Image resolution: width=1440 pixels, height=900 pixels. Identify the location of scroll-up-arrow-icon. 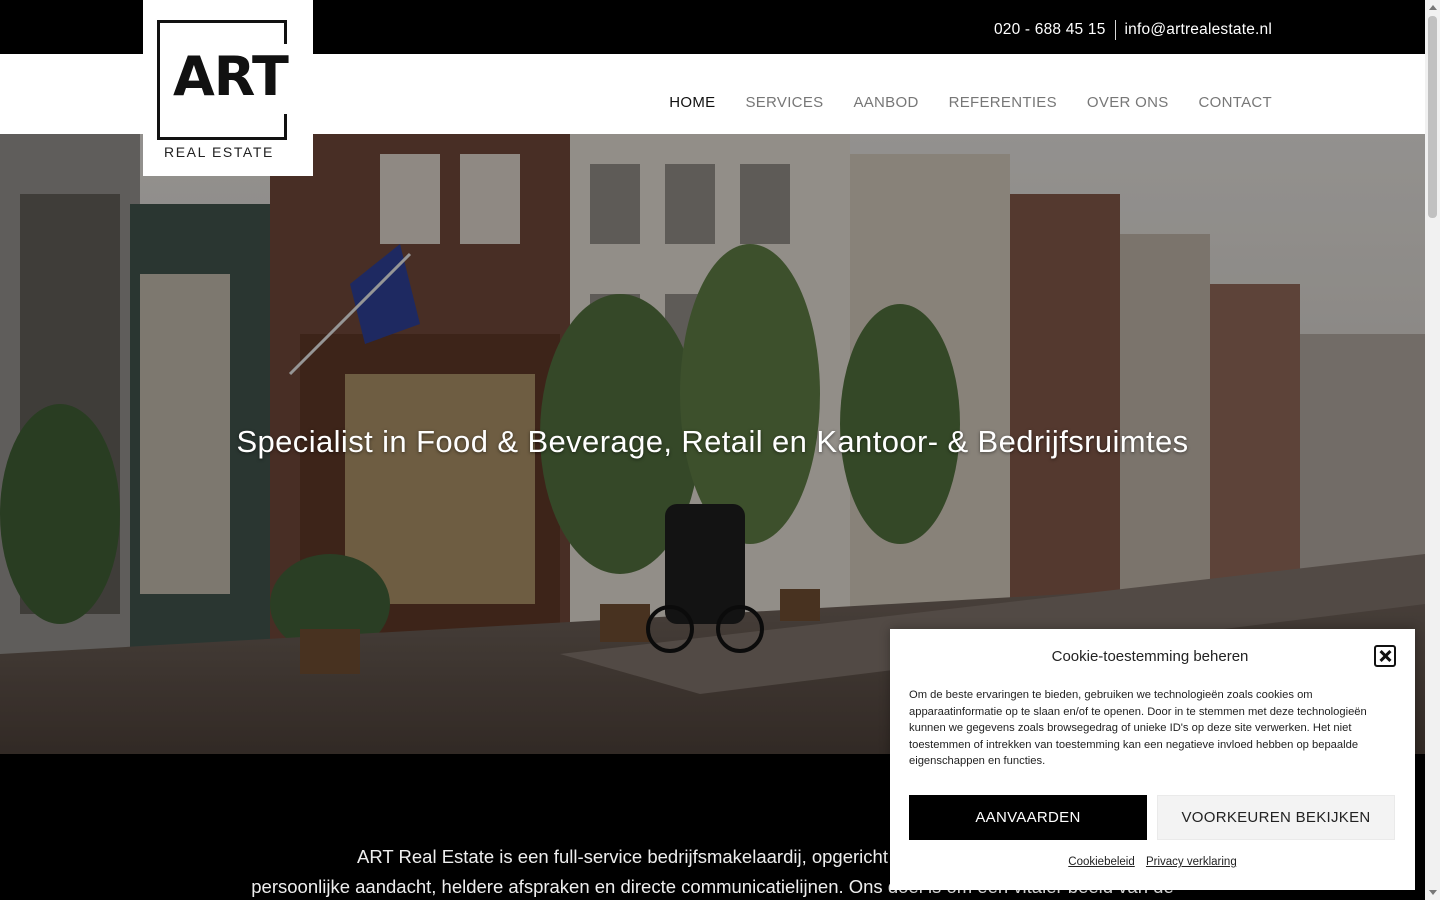
(1433, 7).